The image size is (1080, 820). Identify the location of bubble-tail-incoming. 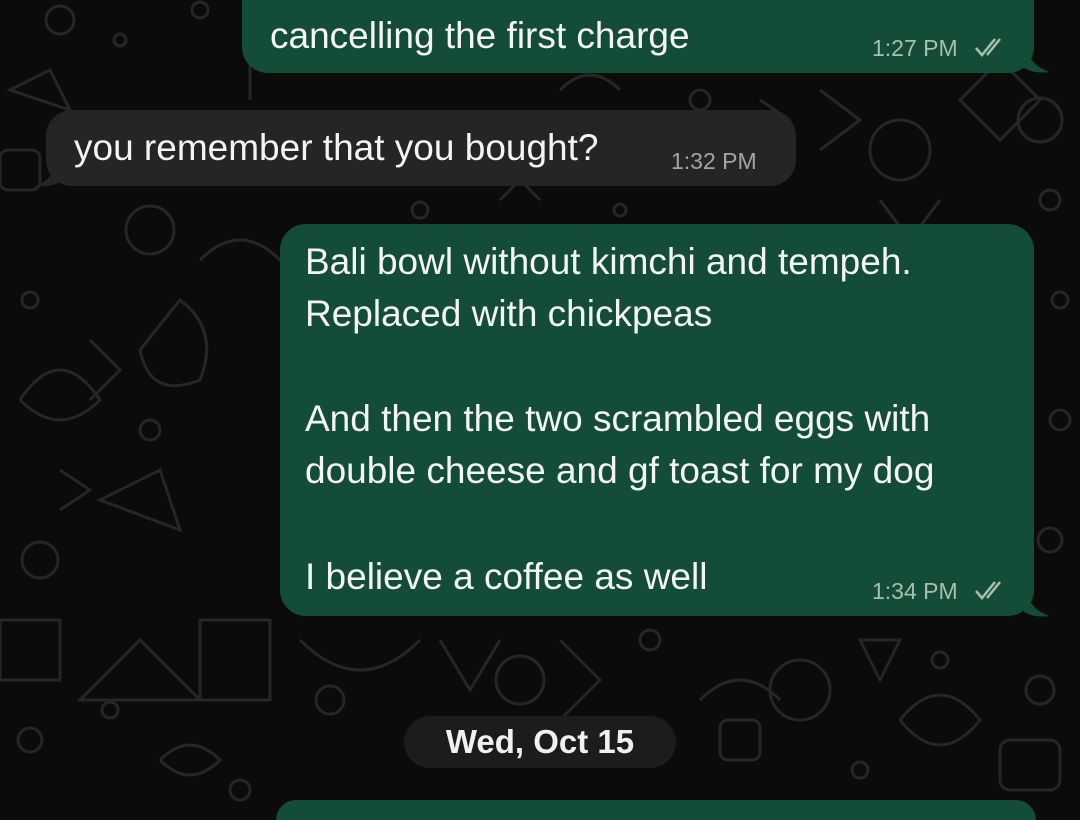
(47, 172).